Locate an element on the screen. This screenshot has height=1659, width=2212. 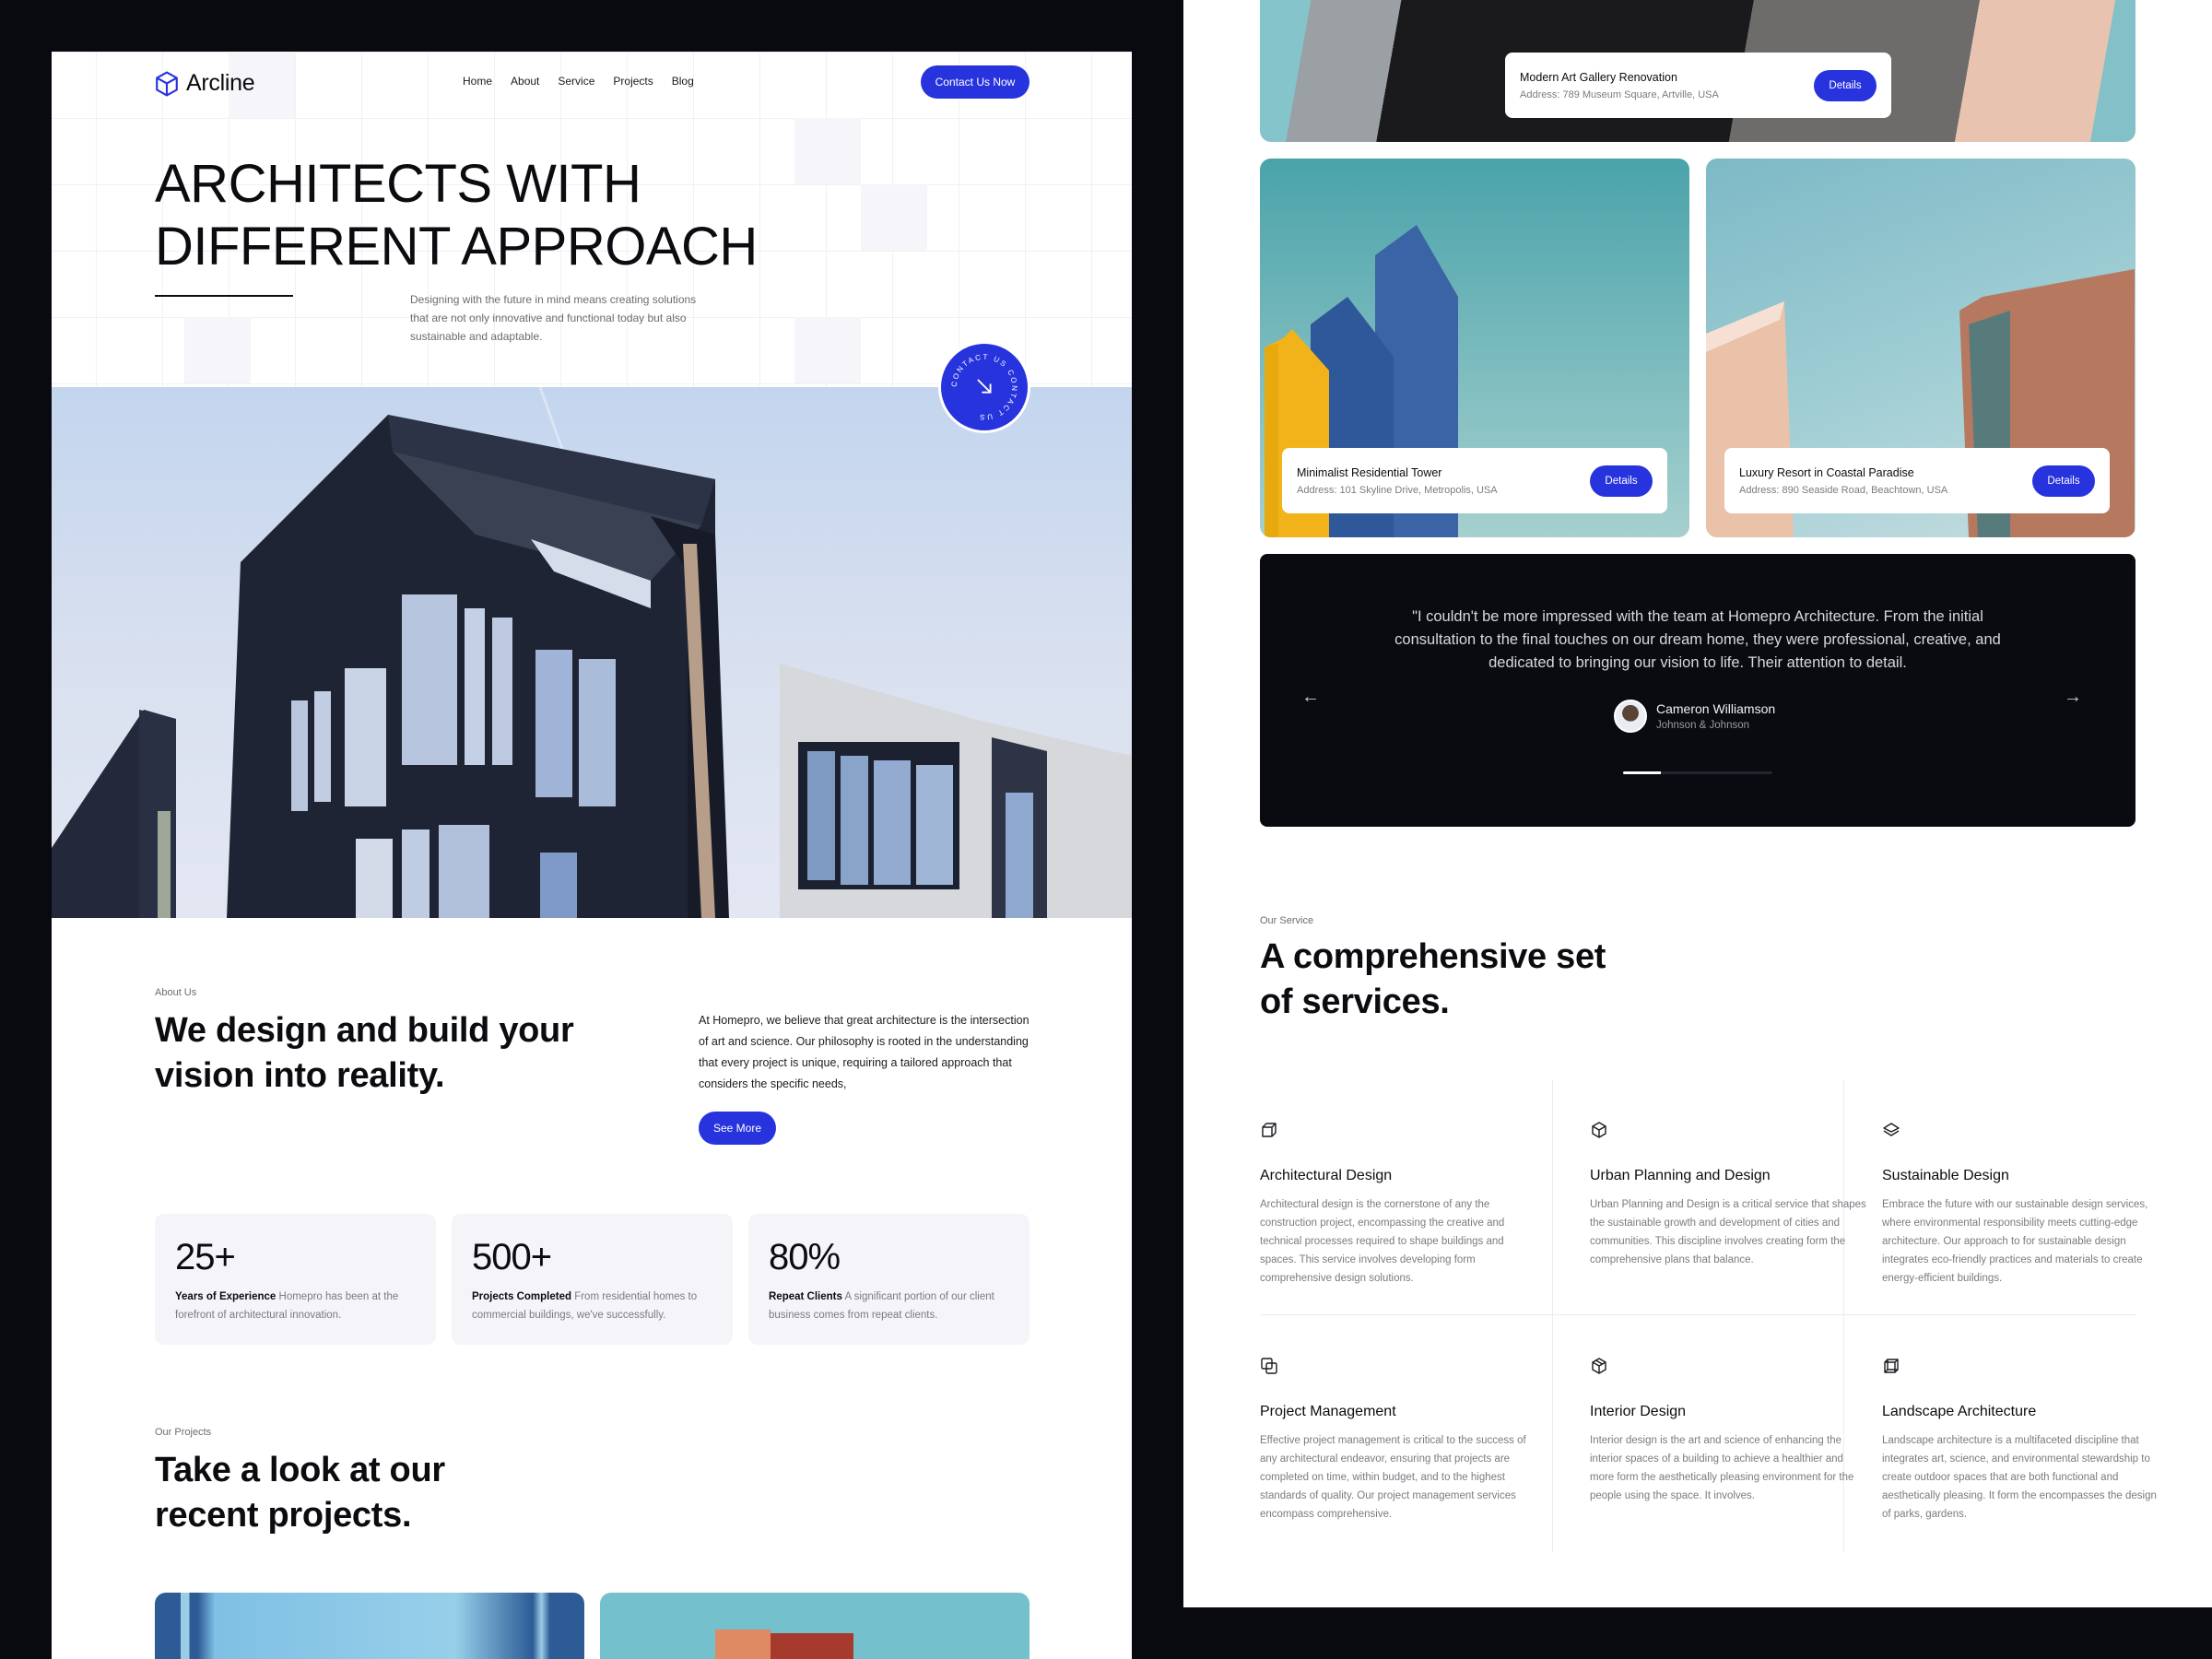
logo: Arcline is located at coordinates (205, 83).